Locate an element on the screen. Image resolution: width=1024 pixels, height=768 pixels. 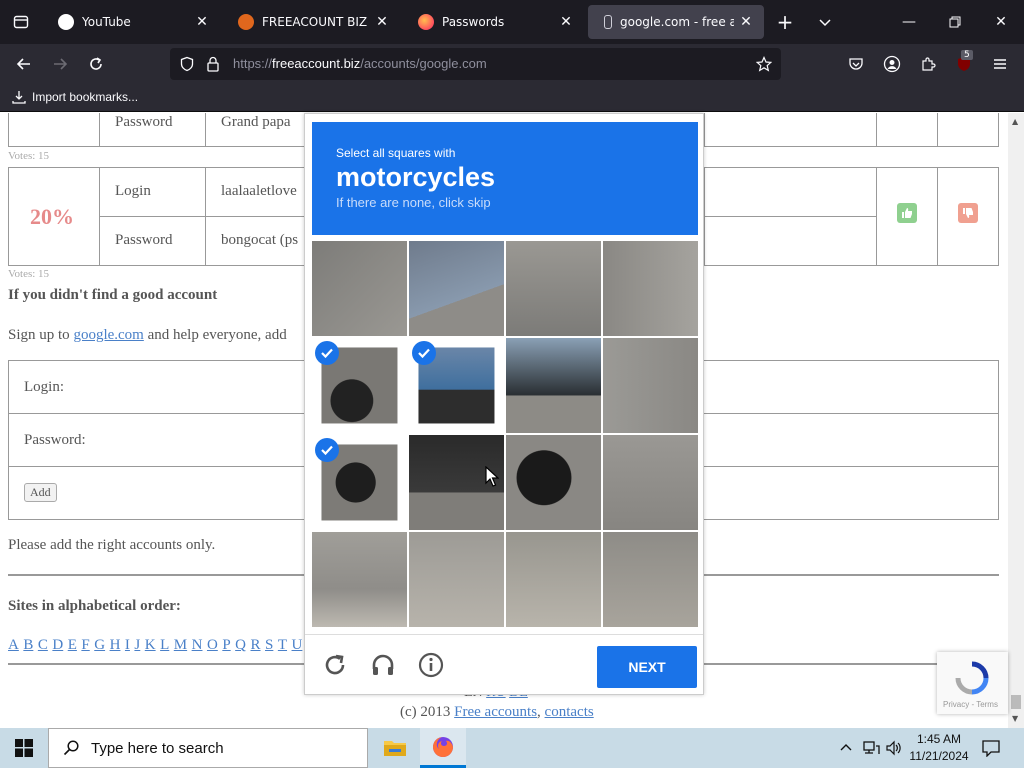
alphabet-link: U is located at coordinates (297, 645).